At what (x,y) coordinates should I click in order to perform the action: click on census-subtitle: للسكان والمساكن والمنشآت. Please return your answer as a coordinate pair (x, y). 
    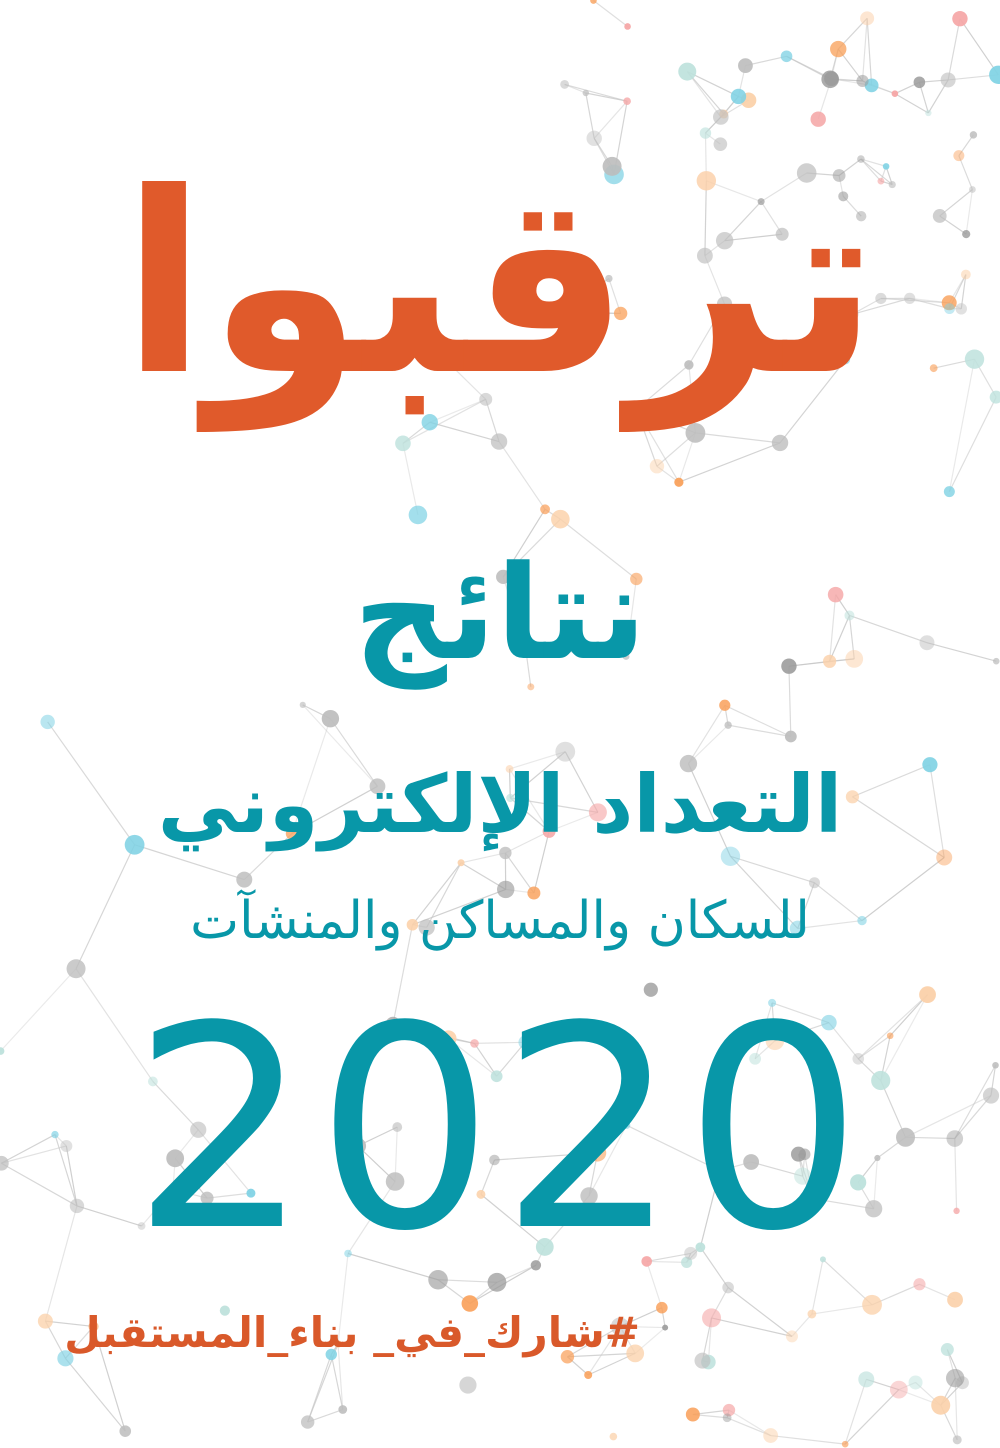
    Looking at the image, I should click on (500, 921).